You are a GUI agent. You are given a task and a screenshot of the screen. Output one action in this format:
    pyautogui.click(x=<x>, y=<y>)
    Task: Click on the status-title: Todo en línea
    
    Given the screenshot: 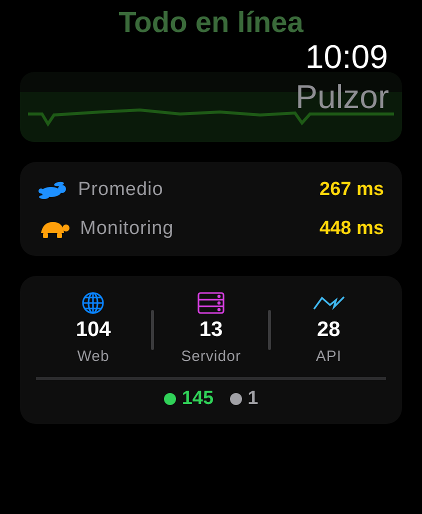 What is the action you would take?
    pyautogui.click(x=211, y=23)
    